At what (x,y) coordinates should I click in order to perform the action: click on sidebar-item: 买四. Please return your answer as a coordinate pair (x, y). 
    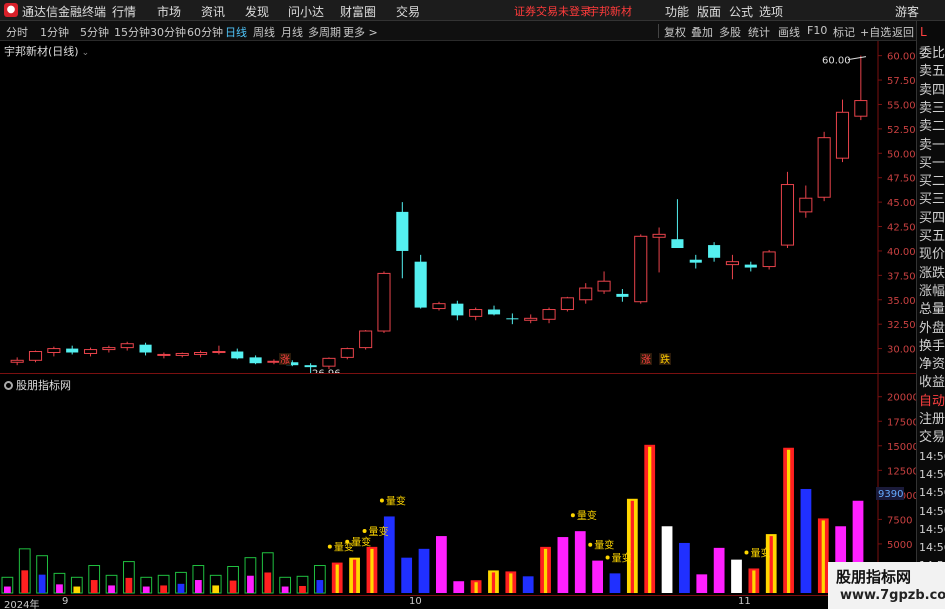
    Looking at the image, I should click on (932, 218).